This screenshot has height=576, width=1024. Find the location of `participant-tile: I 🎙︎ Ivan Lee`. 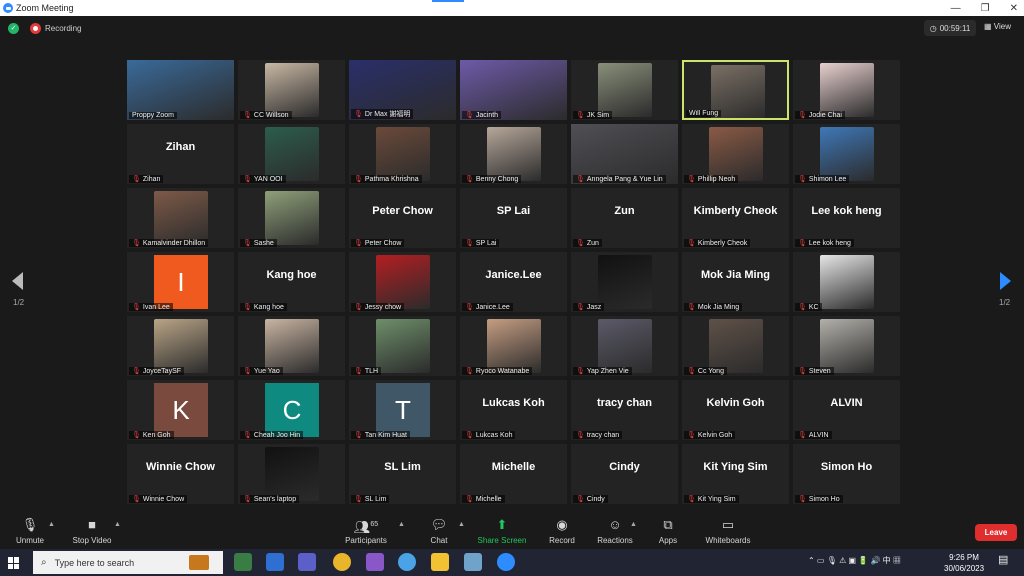

participant-tile: I 🎙︎ Ivan Lee is located at coordinates (180, 282).